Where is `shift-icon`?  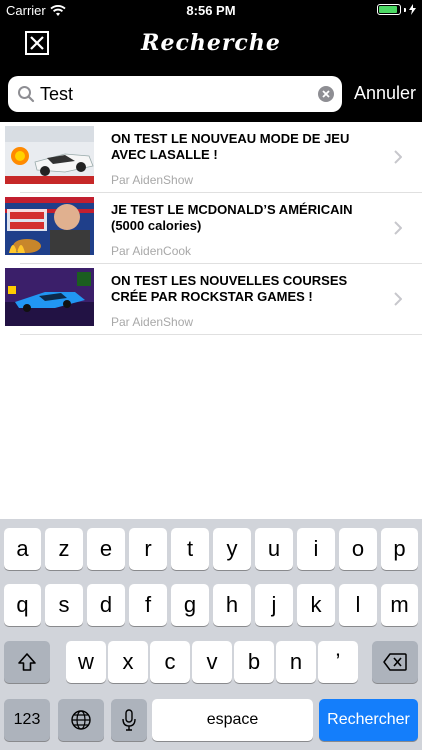 shift-icon is located at coordinates (27, 662).